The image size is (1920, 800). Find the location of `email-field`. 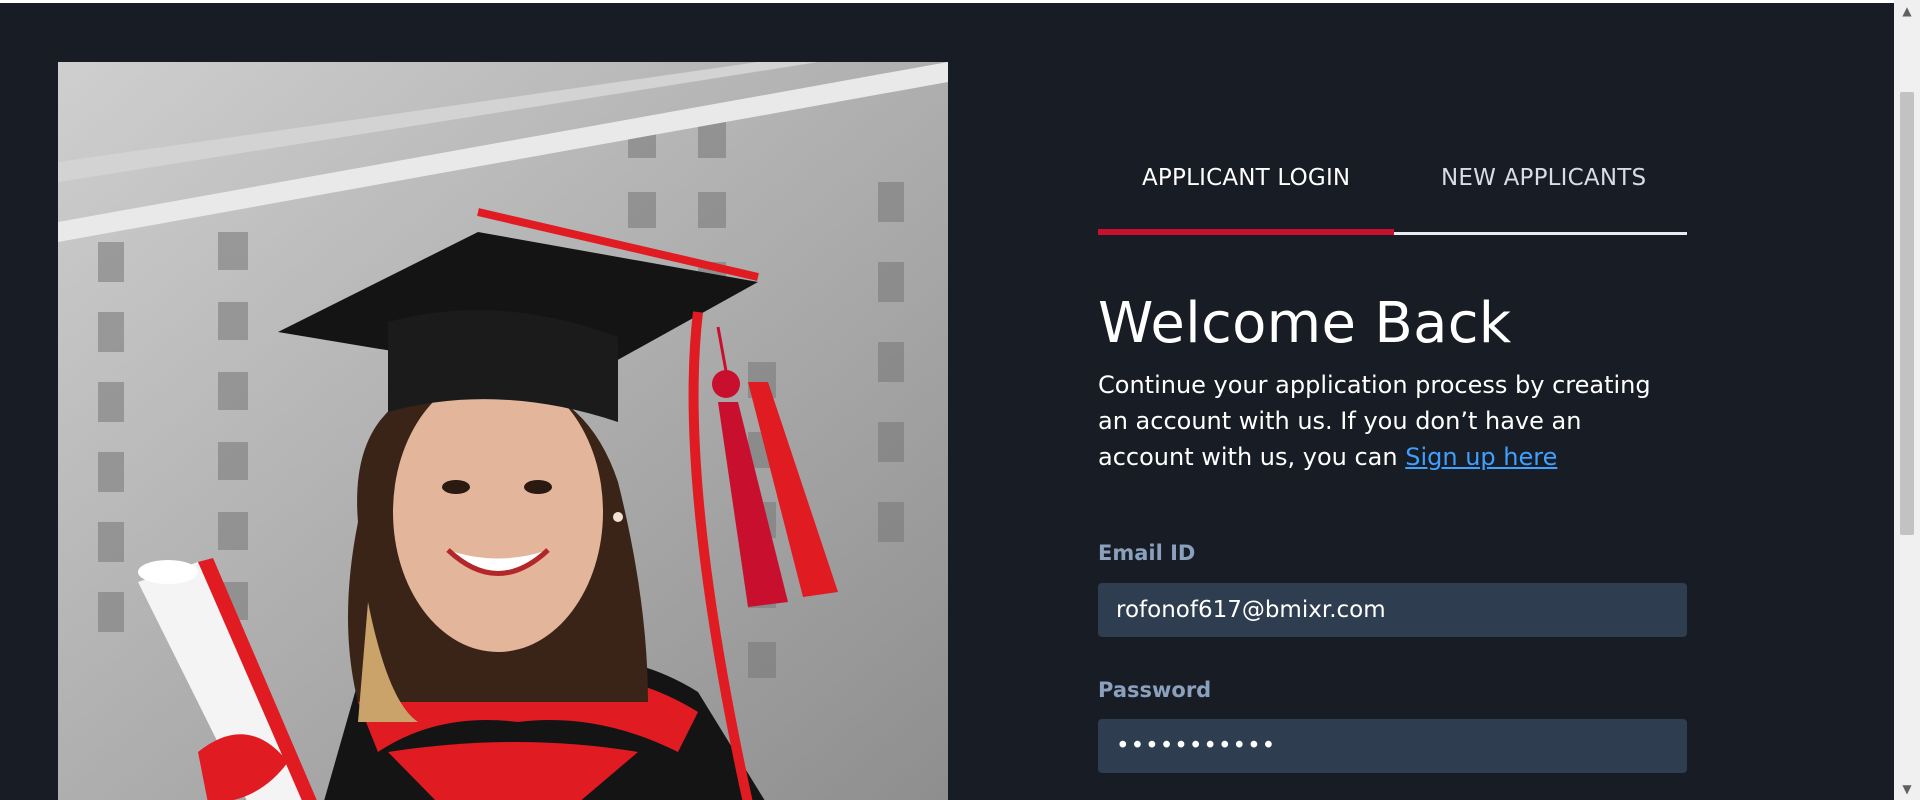

email-field is located at coordinates (1392, 610).